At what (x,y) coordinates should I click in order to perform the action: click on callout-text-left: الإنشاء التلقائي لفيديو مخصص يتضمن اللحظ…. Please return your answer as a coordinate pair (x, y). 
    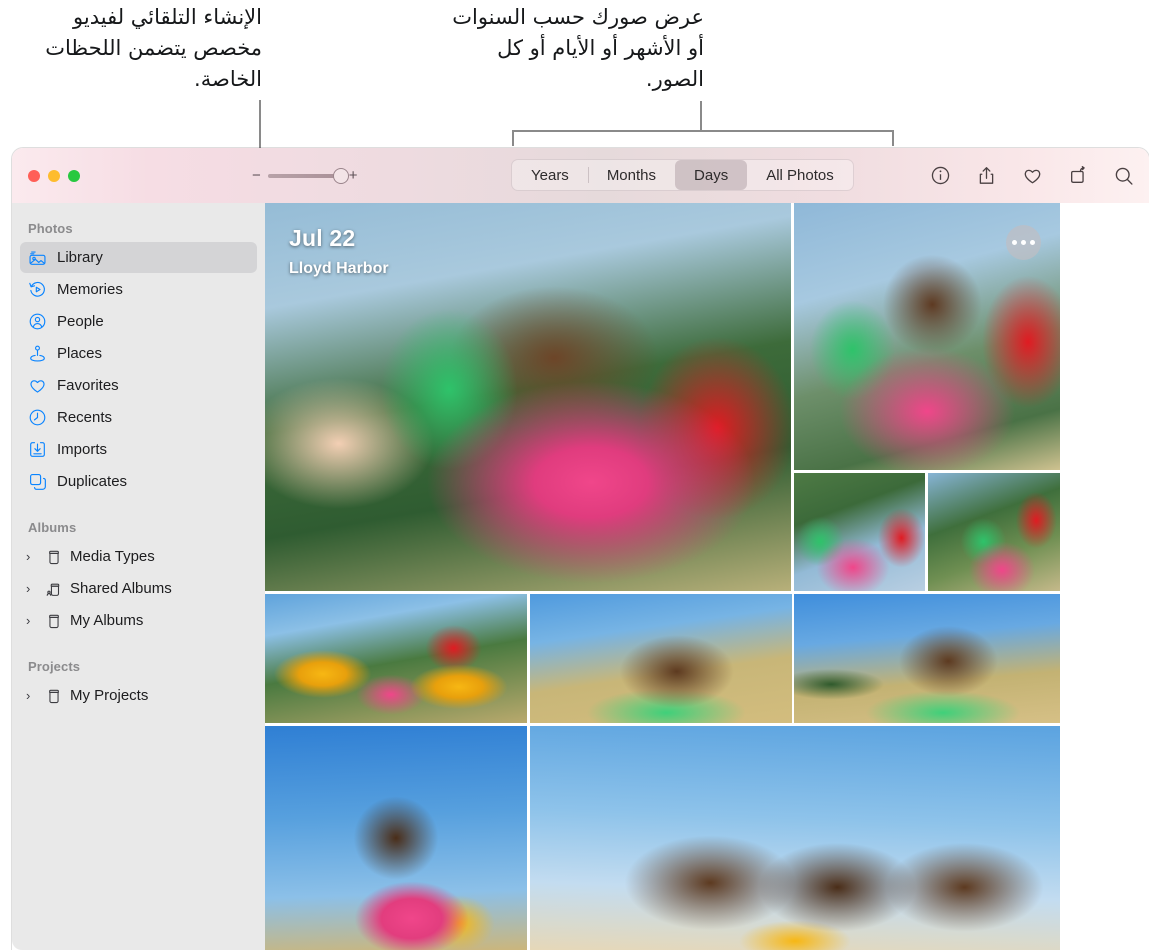
    Looking at the image, I should click on (153, 48).